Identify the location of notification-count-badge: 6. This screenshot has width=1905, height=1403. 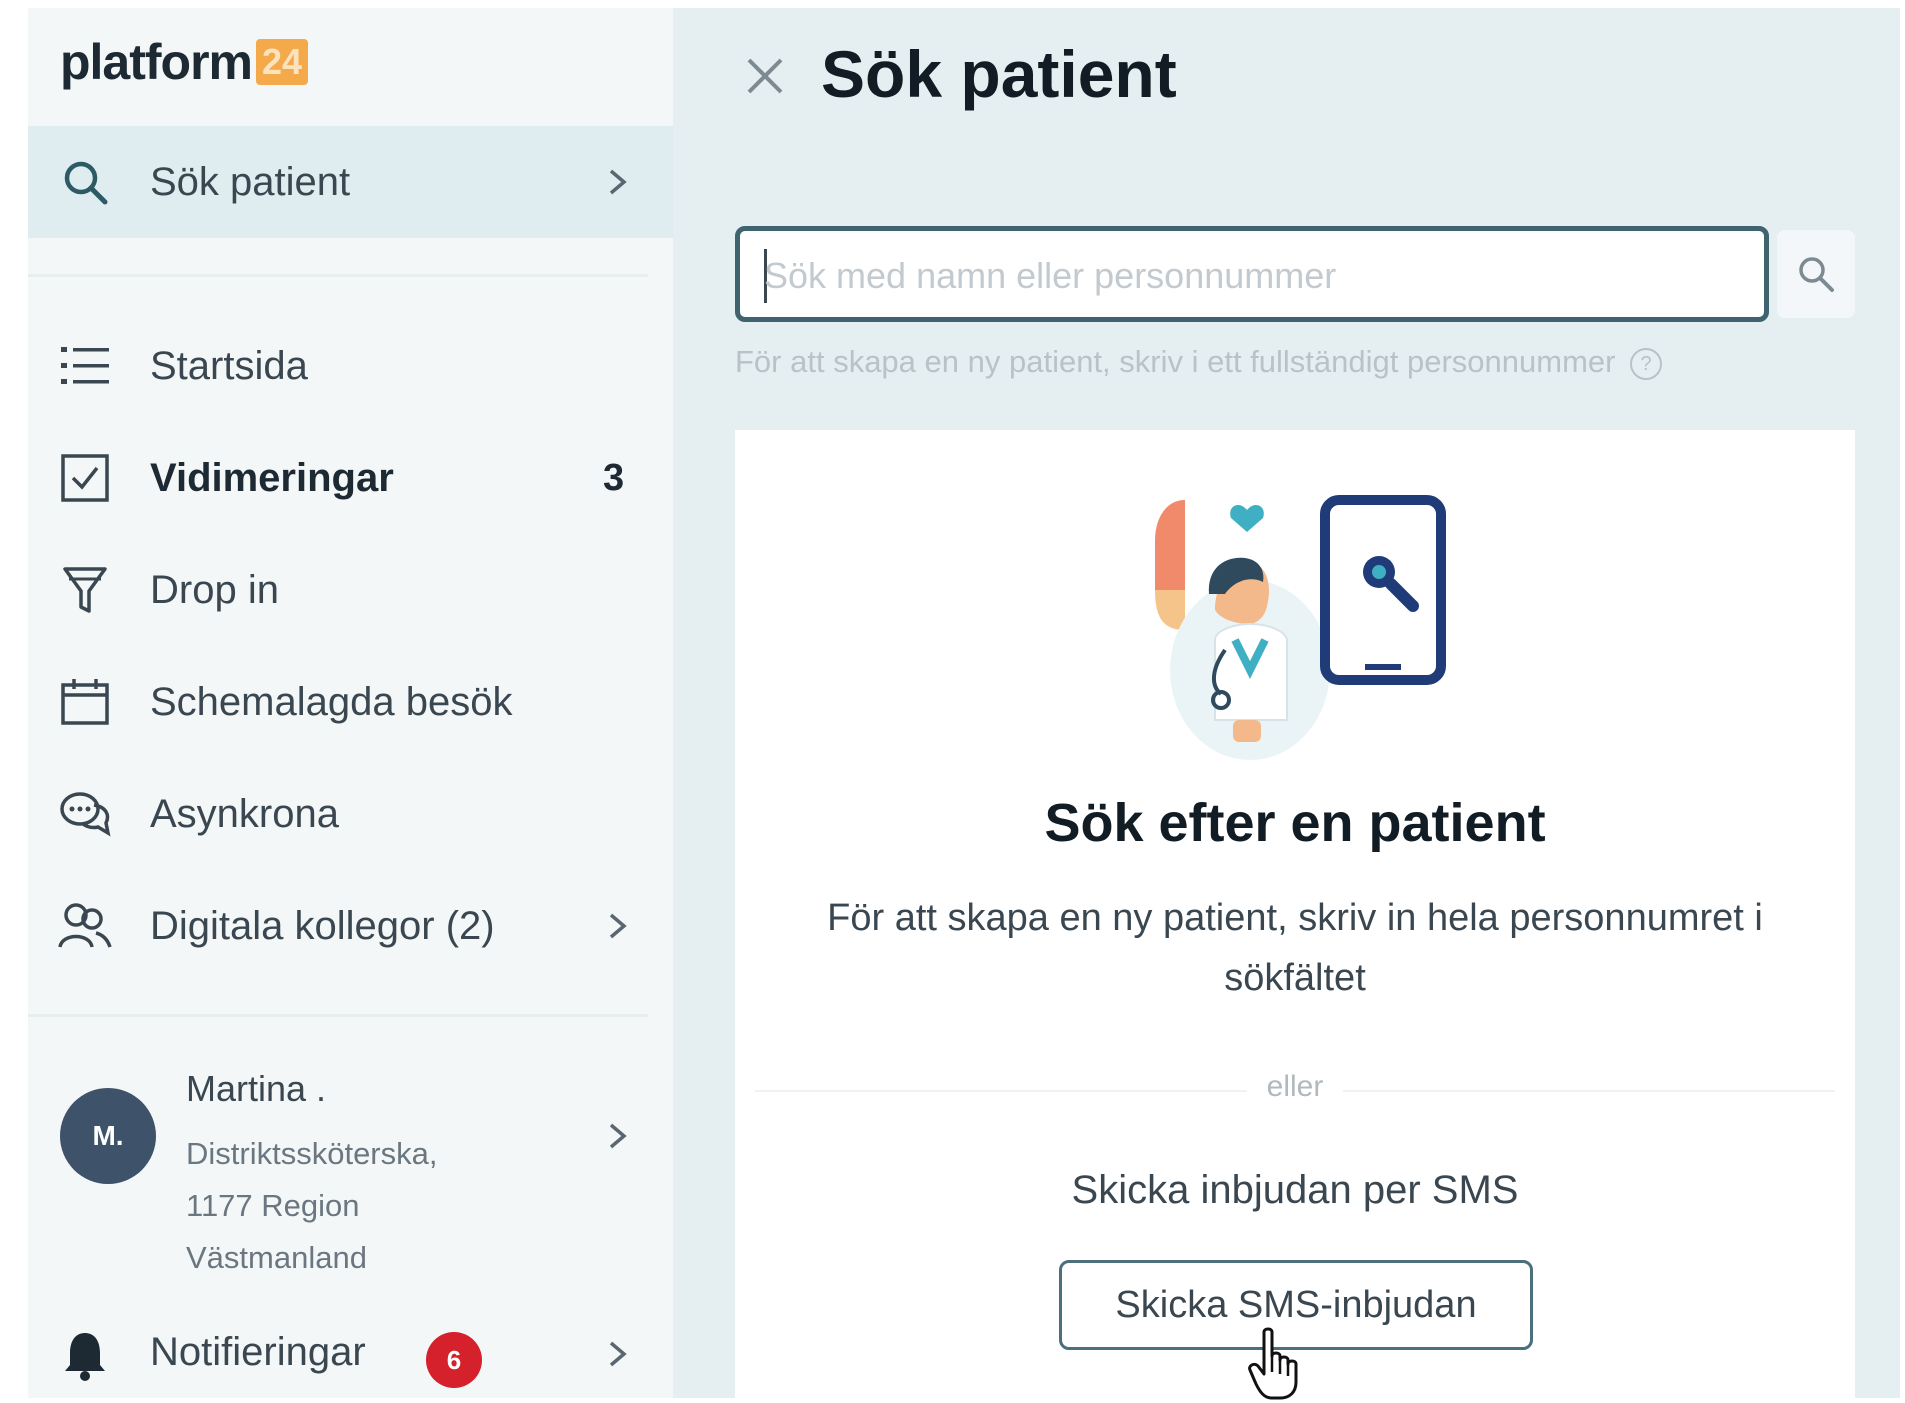
(454, 1360).